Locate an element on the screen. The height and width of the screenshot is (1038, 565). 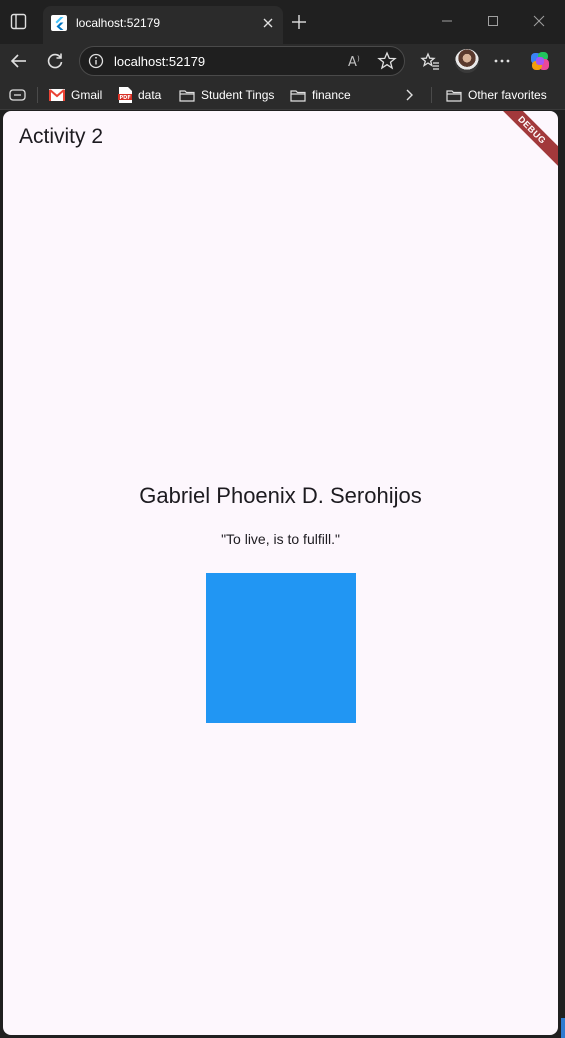
window-edge is located at coordinates (561, 574).